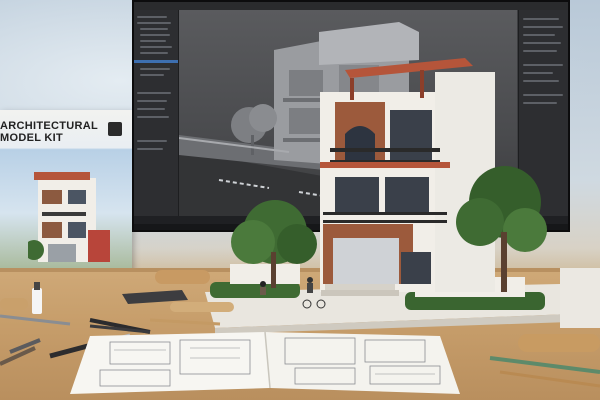 The image size is (600, 400). Describe the element at coordinates (544, 365) in the screenshot. I see `pencil-green` at that location.